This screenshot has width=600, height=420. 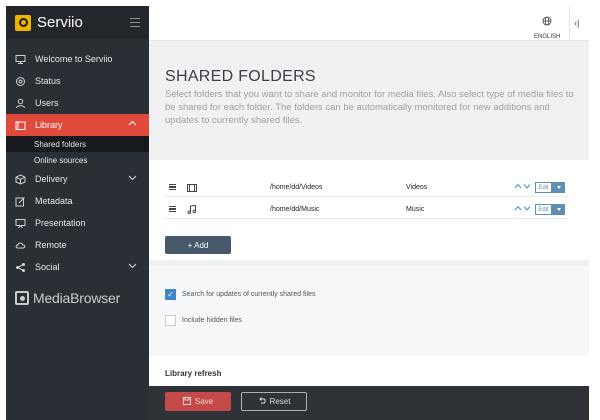 What do you see at coordinates (547, 22) in the screenshot?
I see `globe-icon` at bounding box center [547, 22].